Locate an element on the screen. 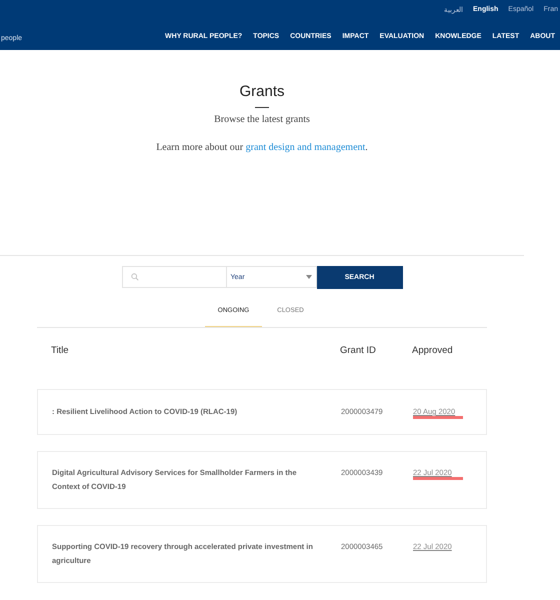 The width and height of the screenshot is (560, 600). column-header: Approved is located at coordinates (433, 350).